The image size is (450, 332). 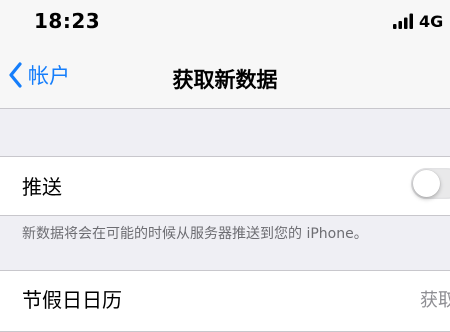 What do you see at coordinates (195, 234) in the screenshot?
I see `push-description: 新数据将会在可能的时候从服务器推送到您的 iPhone。` at bounding box center [195, 234].